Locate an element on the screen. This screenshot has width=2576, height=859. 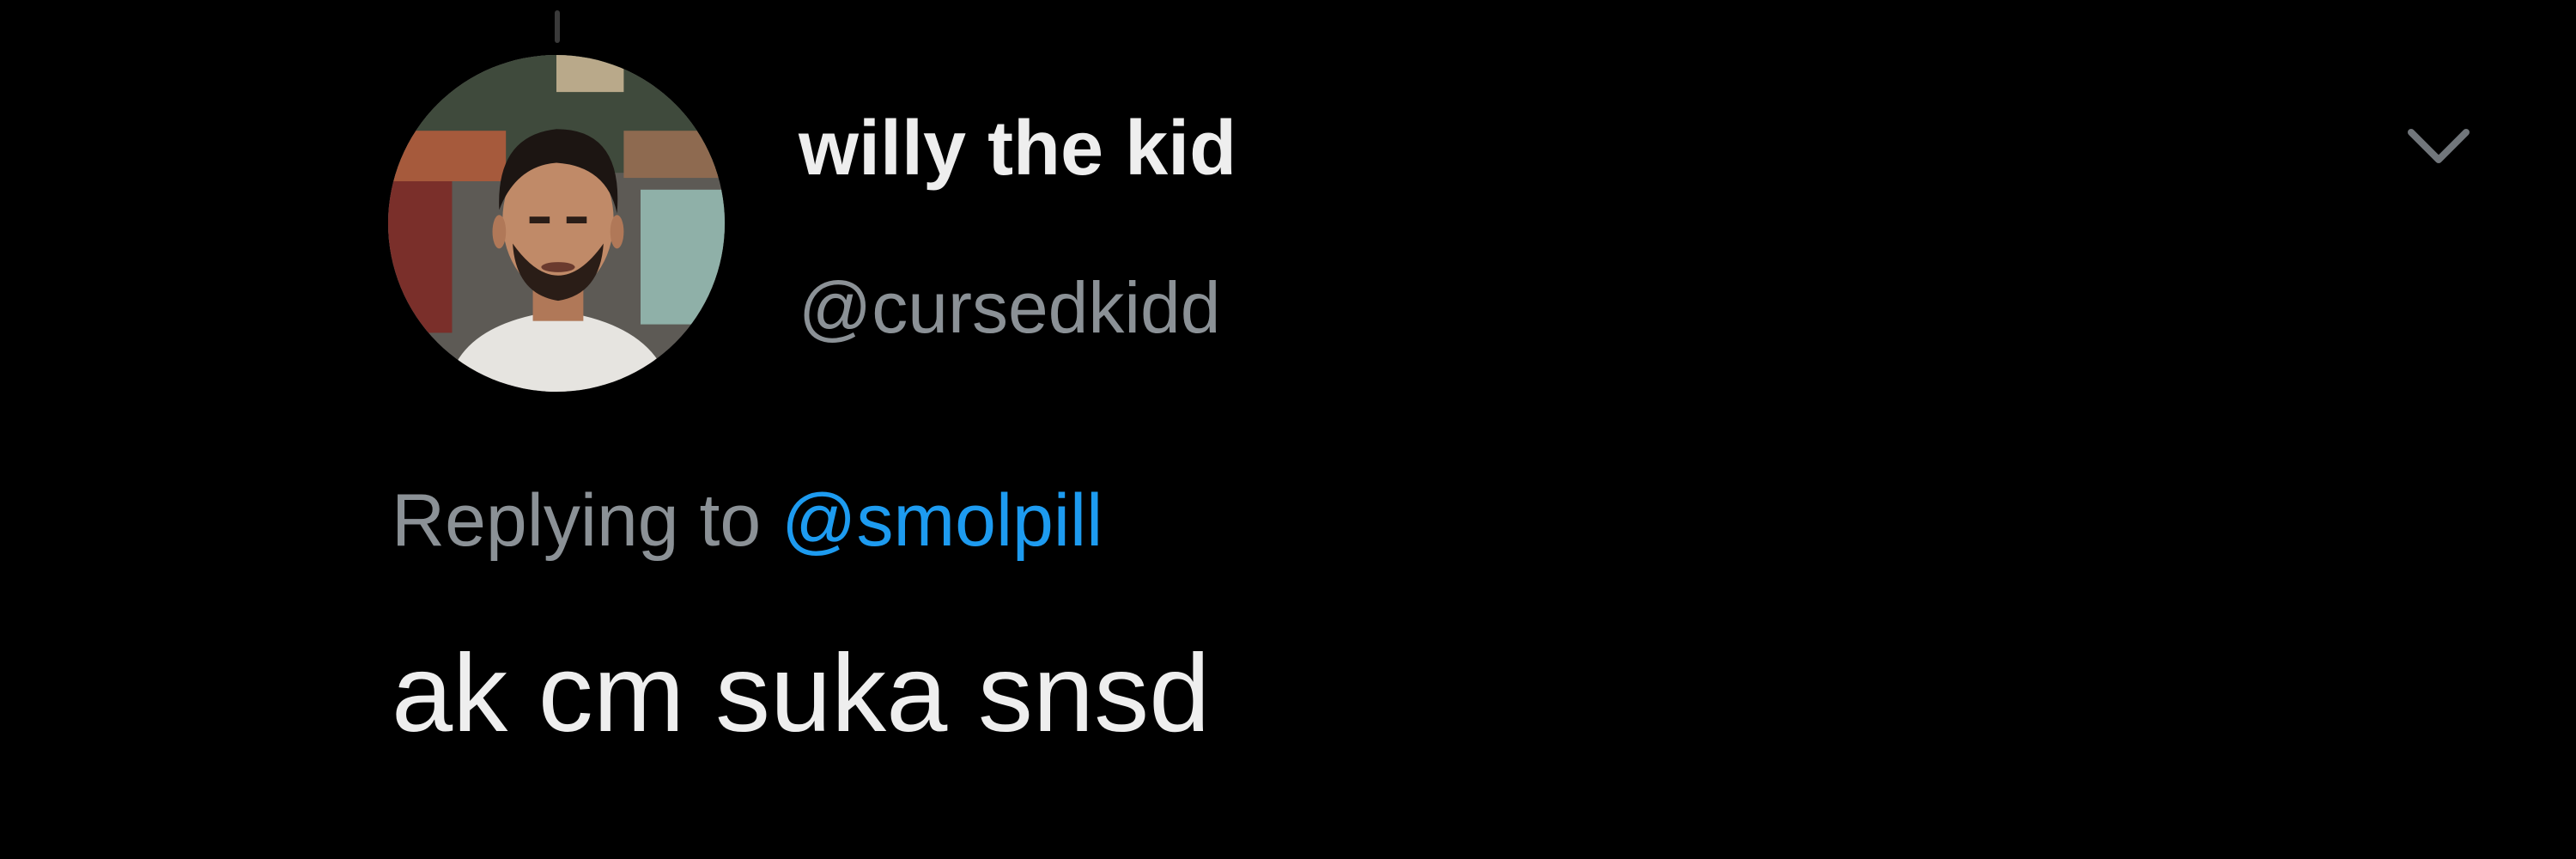
chevron-down-icon is located at coordinates (2438, 146).